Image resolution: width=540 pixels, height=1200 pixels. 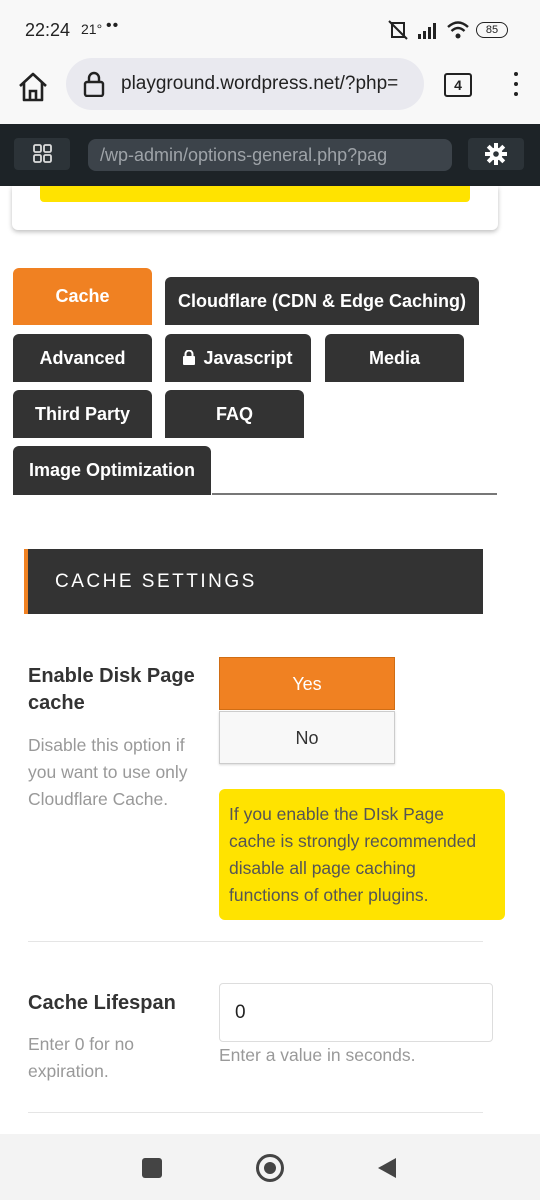 I want to click on tab-switcher-button: 4, so click(x=458, y=85).